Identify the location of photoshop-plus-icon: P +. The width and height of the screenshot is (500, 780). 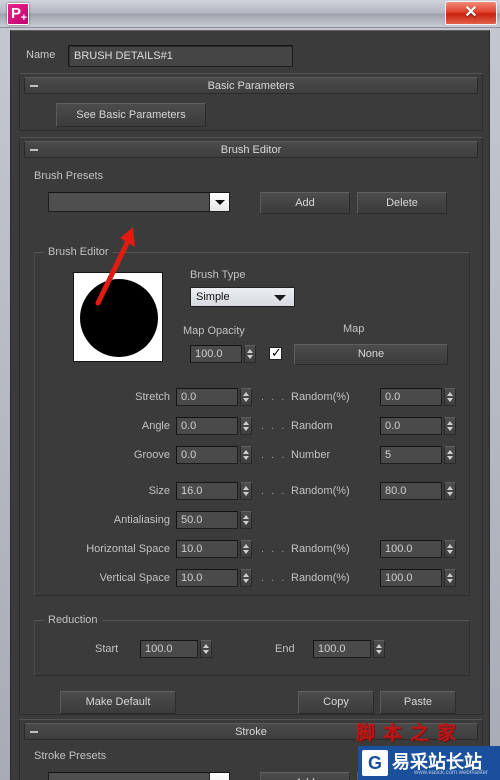
(18, 14).